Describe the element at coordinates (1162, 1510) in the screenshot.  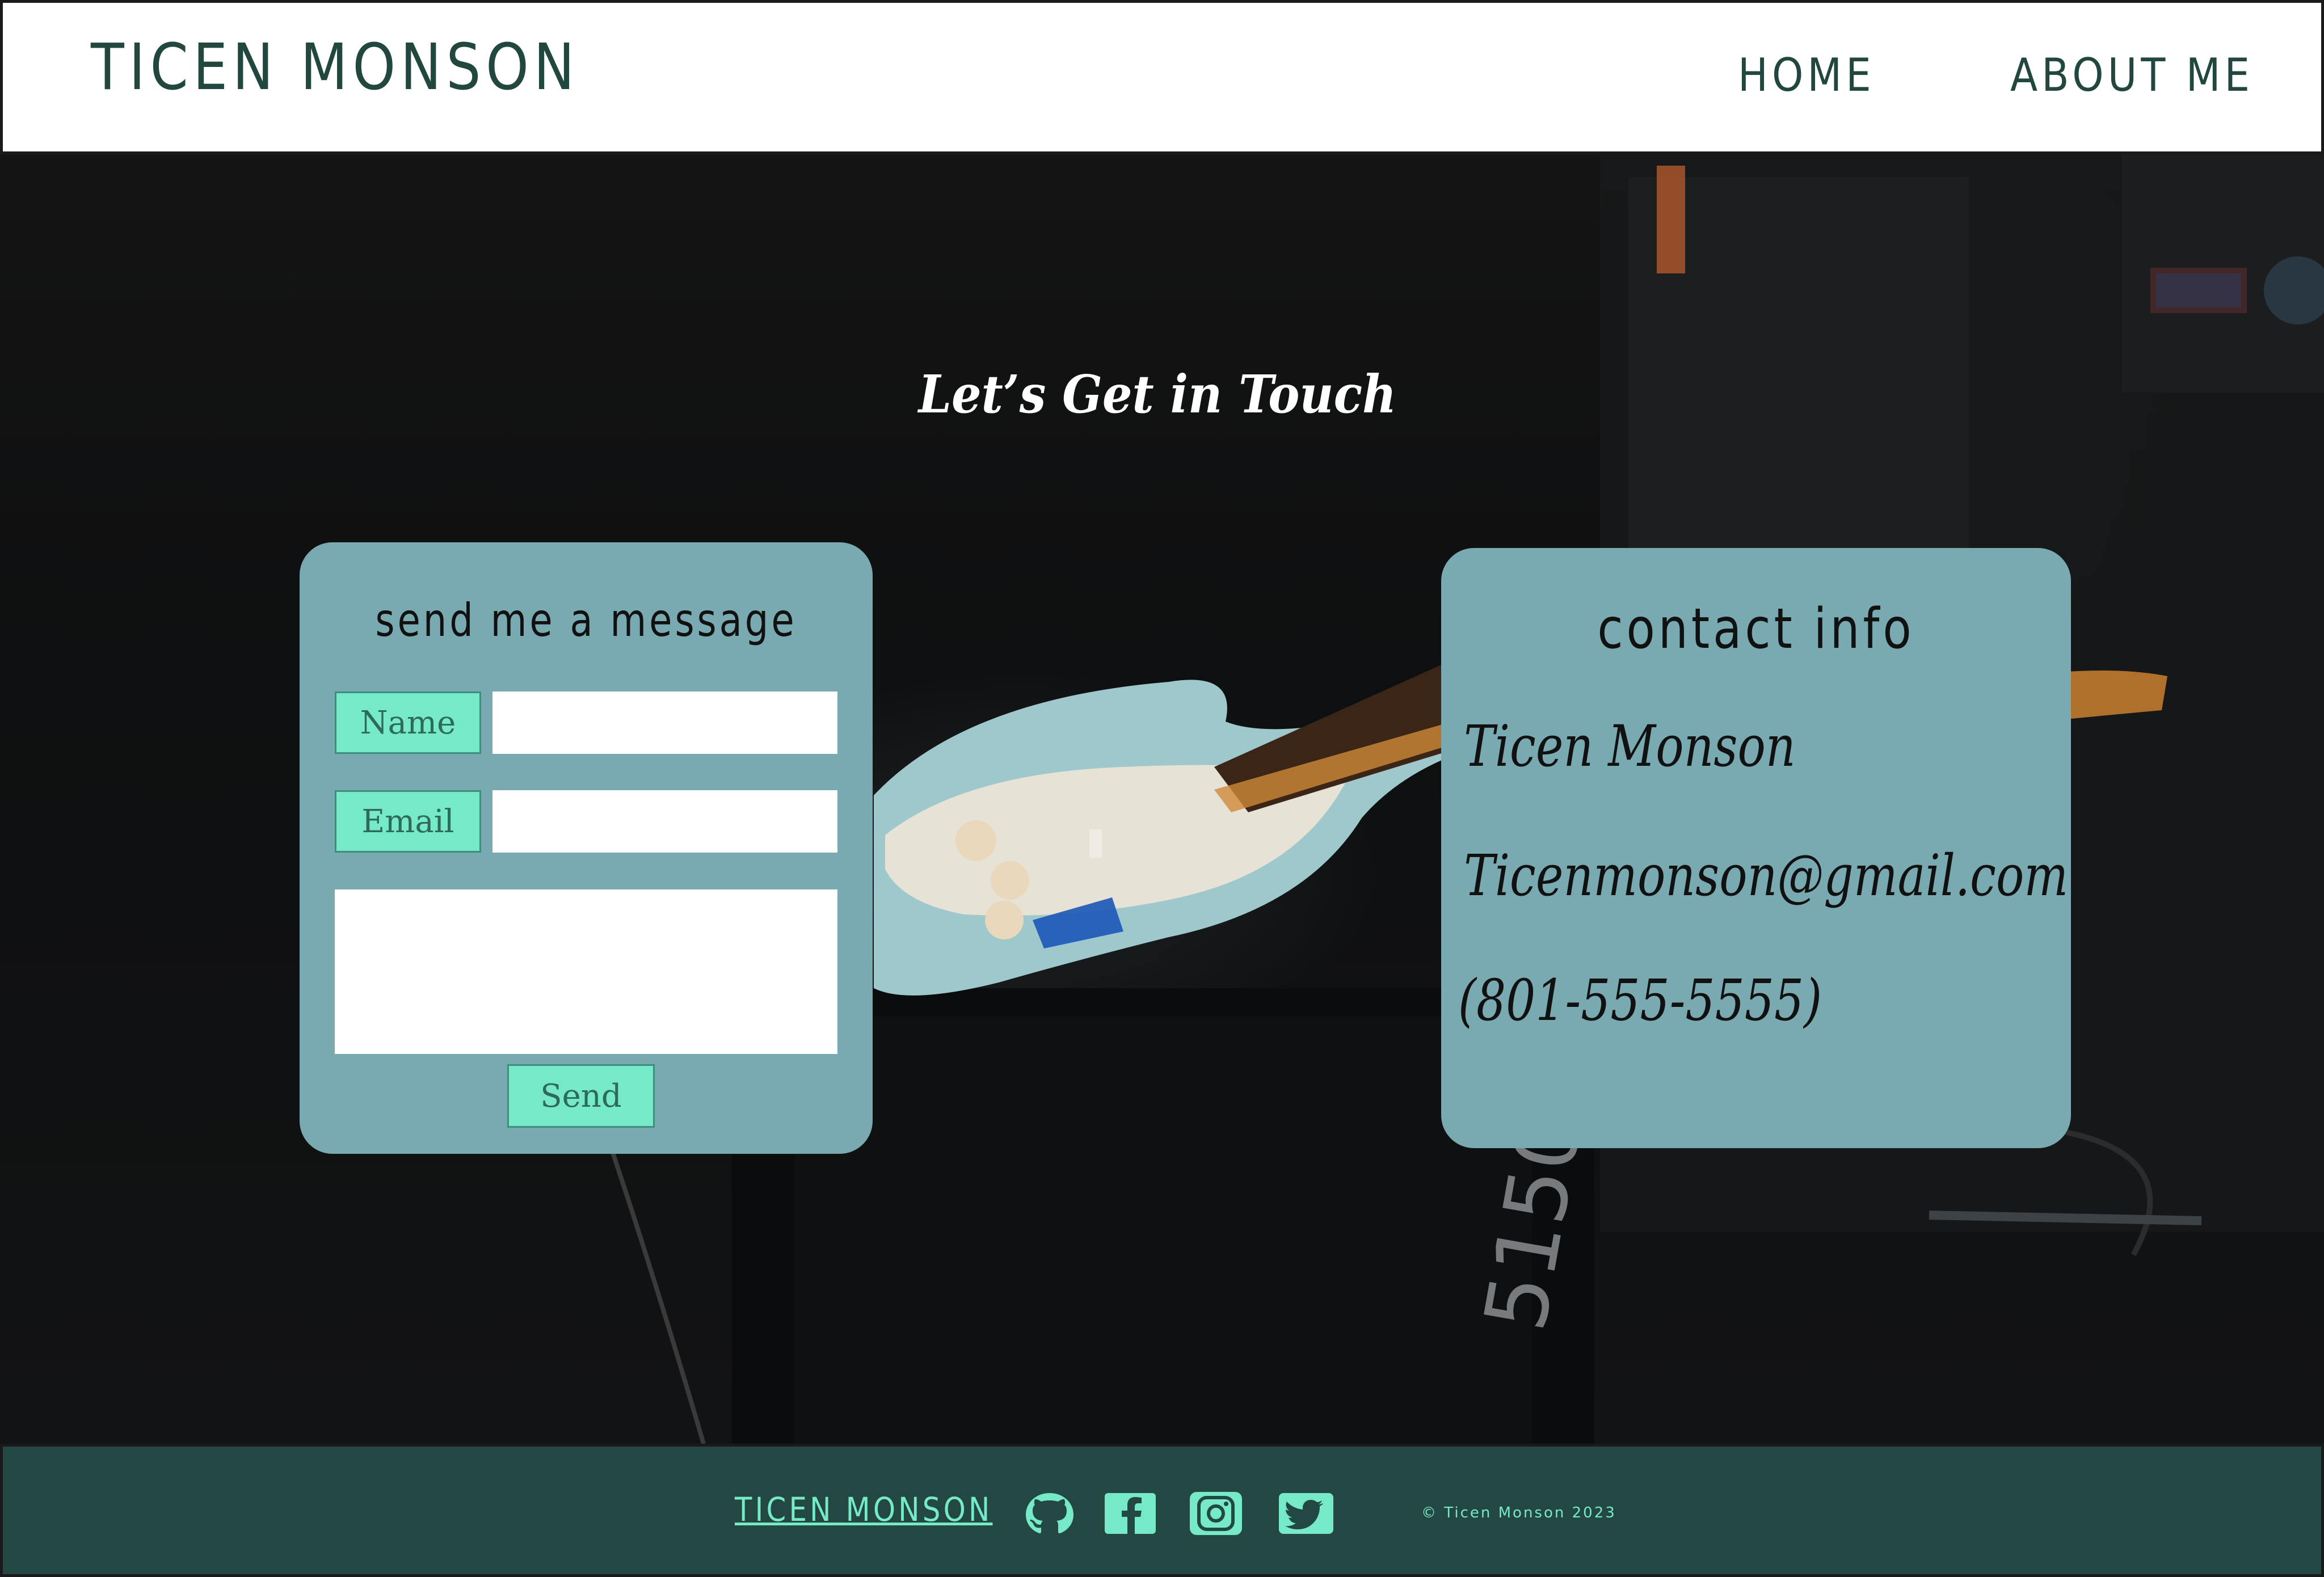
I see `site-footer: Ticen Monson © Ticen Monson 2023` at that location.